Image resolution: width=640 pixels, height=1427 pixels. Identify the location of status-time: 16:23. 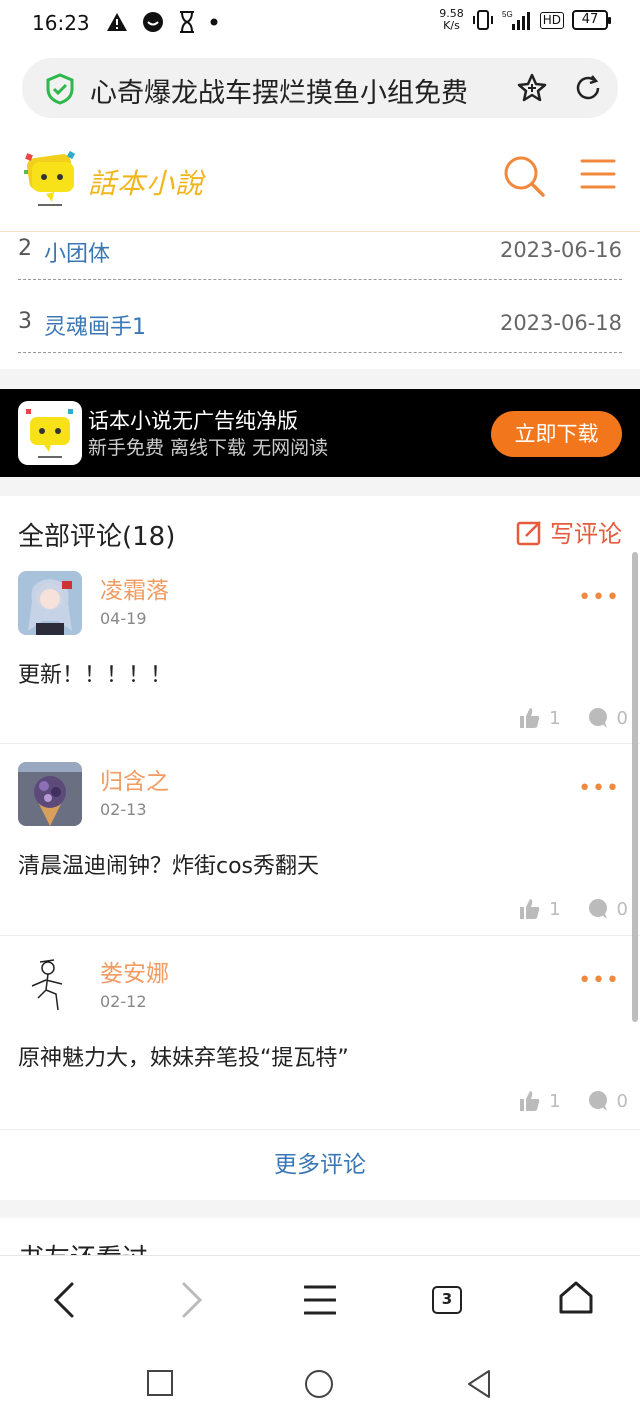
(61, 23).